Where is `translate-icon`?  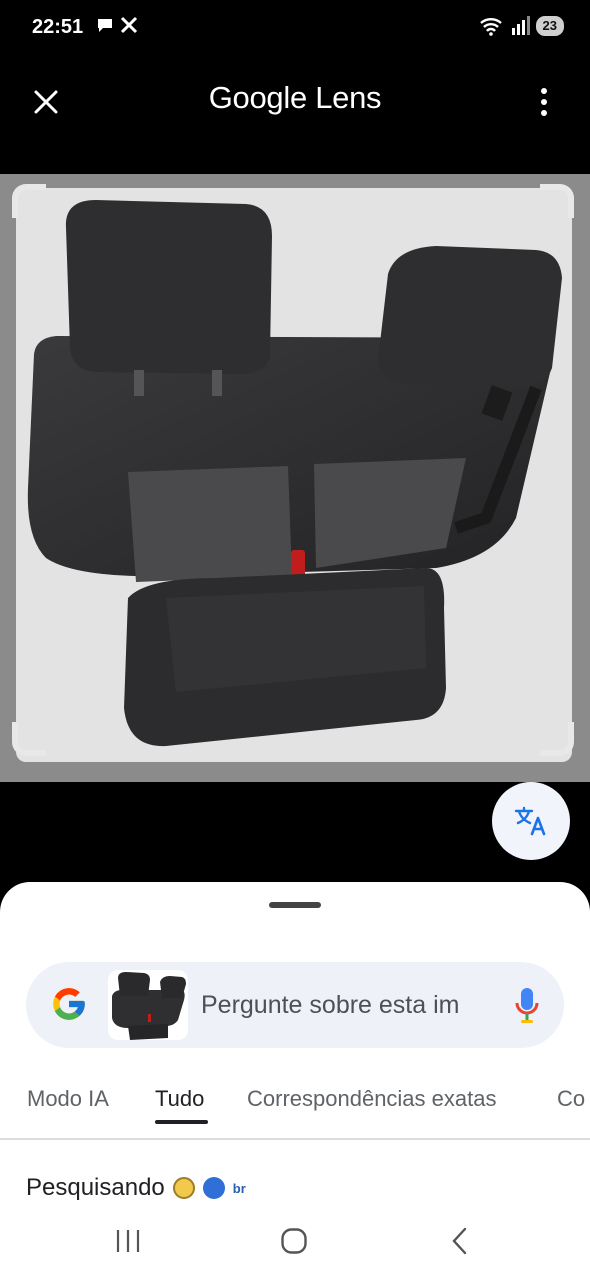
translate-icon is located at coordinates (530, 821).